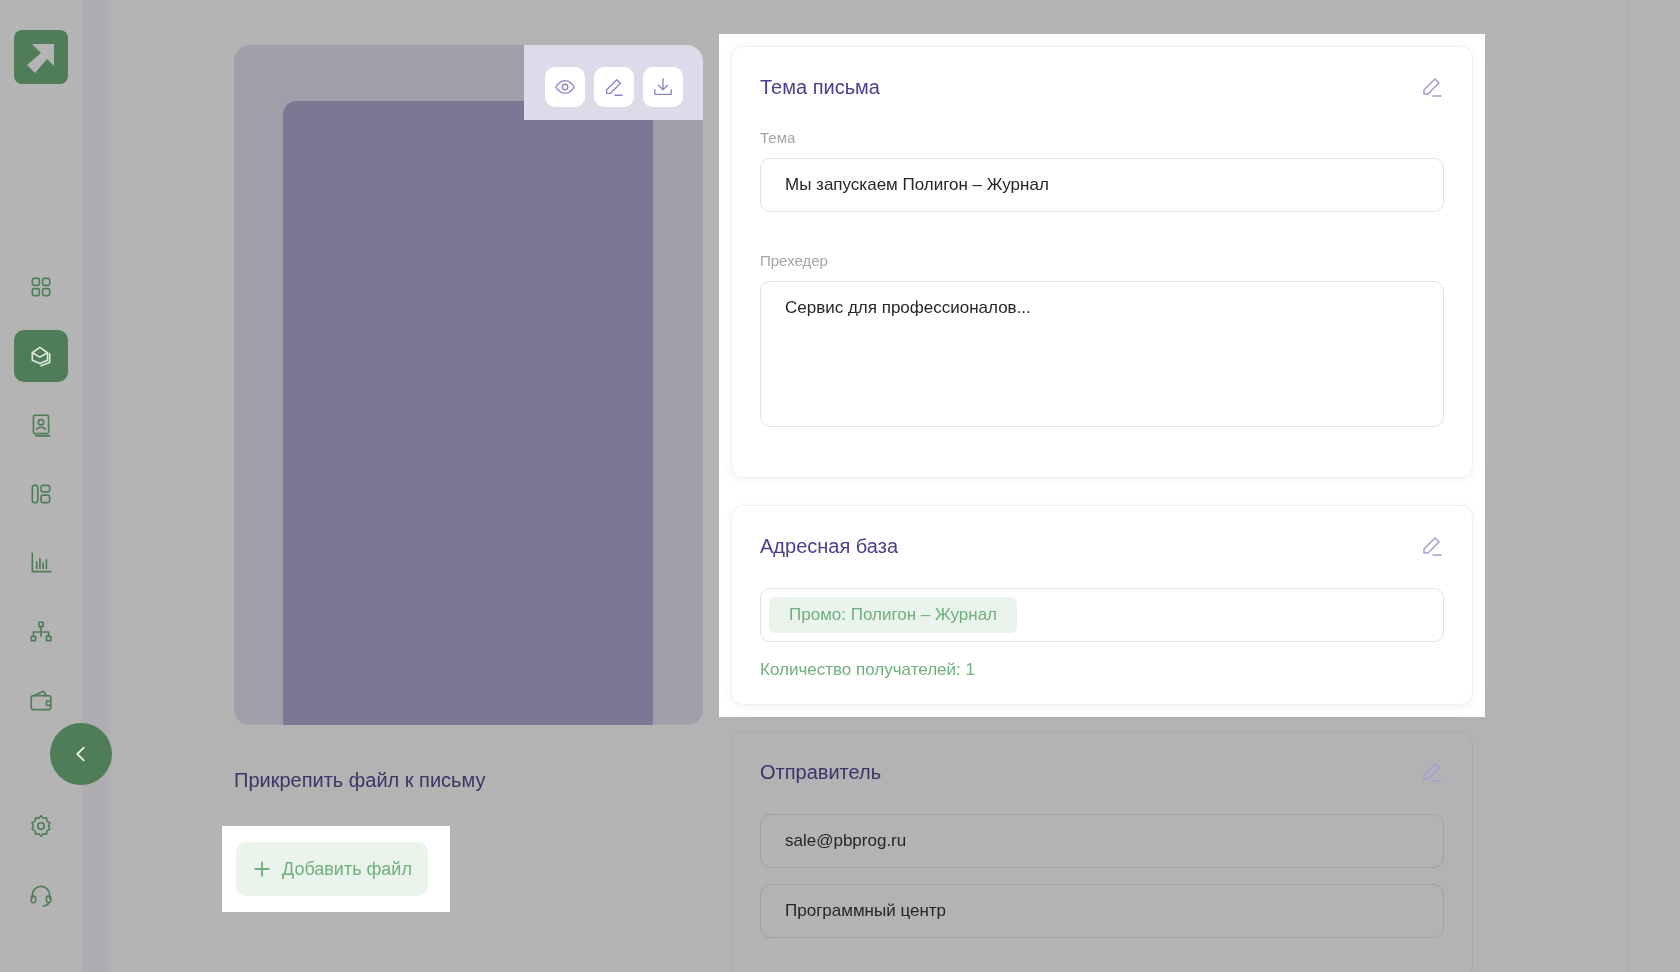 The height and width of the screenshot is (972, 1680). I want to click on card-title: Отправитель, so click(821, 772).